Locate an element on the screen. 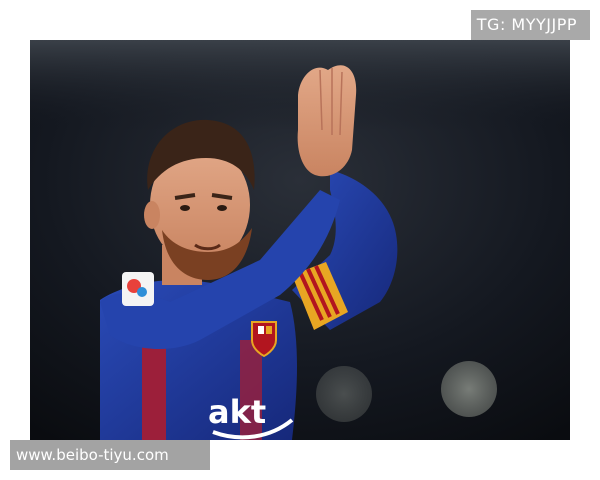 The height and width of the screenshot is (480, 600). shirt-sponsor-text: akt is located at coordinates (237, 412).